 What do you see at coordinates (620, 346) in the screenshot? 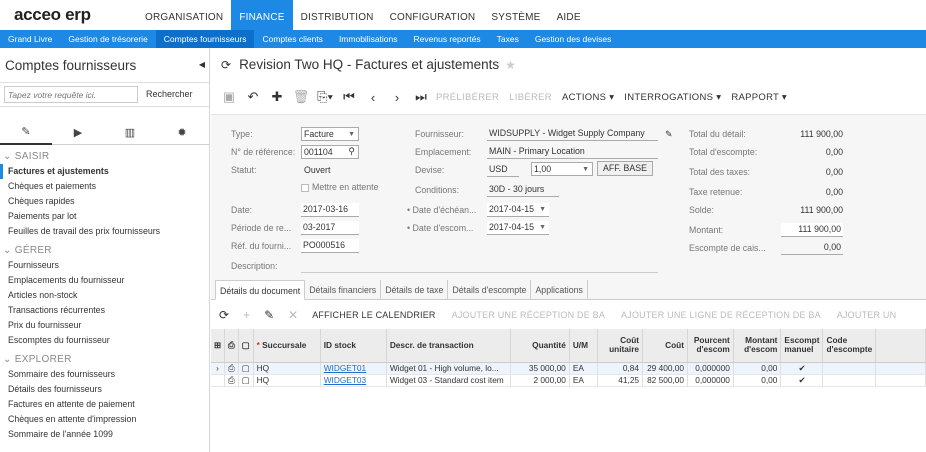
I see `col-cout-unitaire: Coût unitaire` at bounding box center [620, 346].